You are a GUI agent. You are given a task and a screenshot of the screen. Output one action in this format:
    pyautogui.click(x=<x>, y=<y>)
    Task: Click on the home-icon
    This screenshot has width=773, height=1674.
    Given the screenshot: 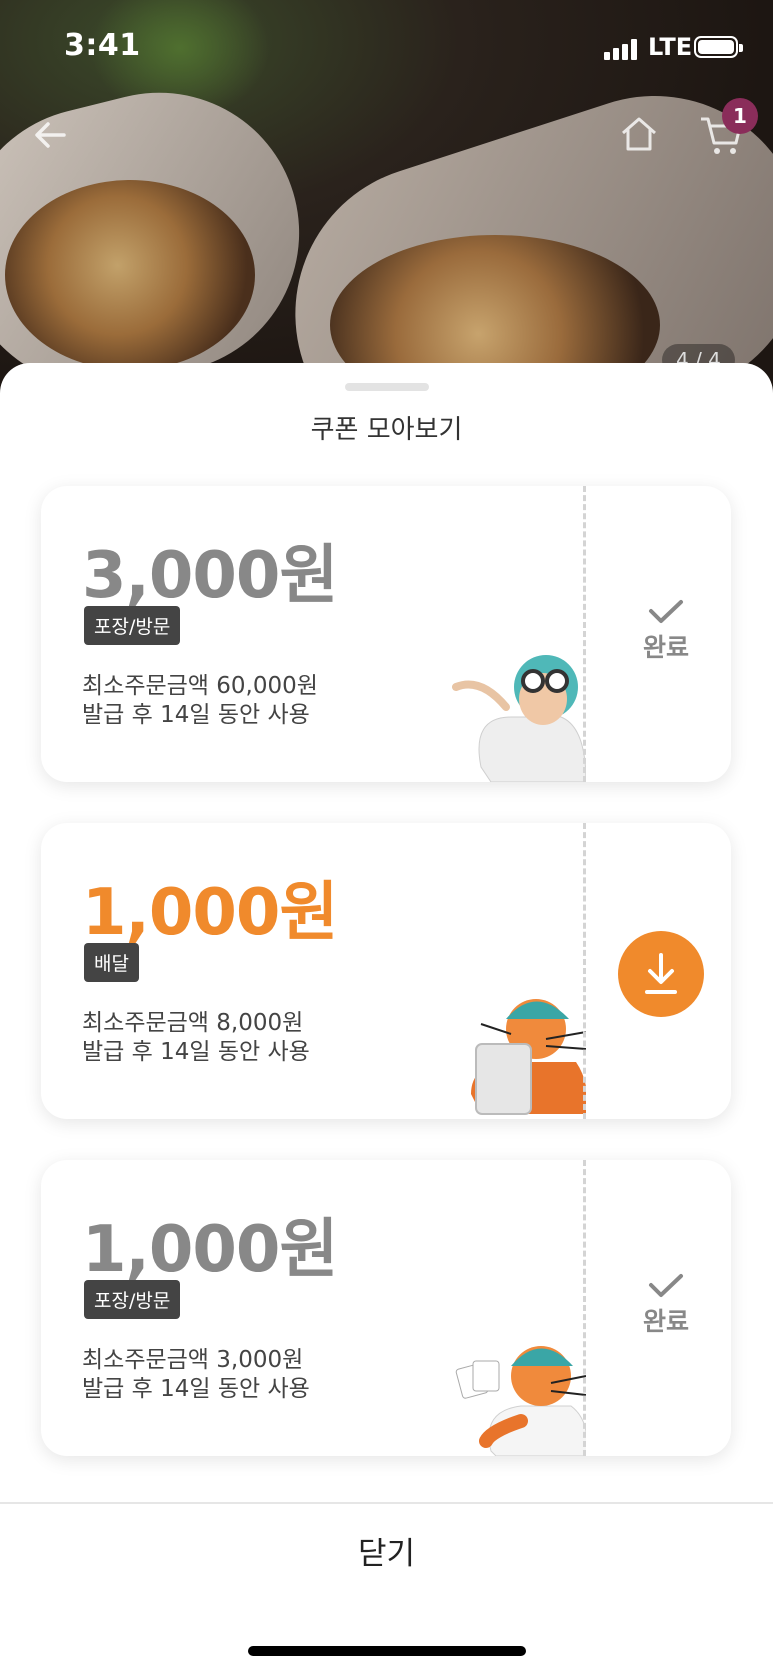 What is the action you would take?
    pyautogui.click(x=639, y=134)
    